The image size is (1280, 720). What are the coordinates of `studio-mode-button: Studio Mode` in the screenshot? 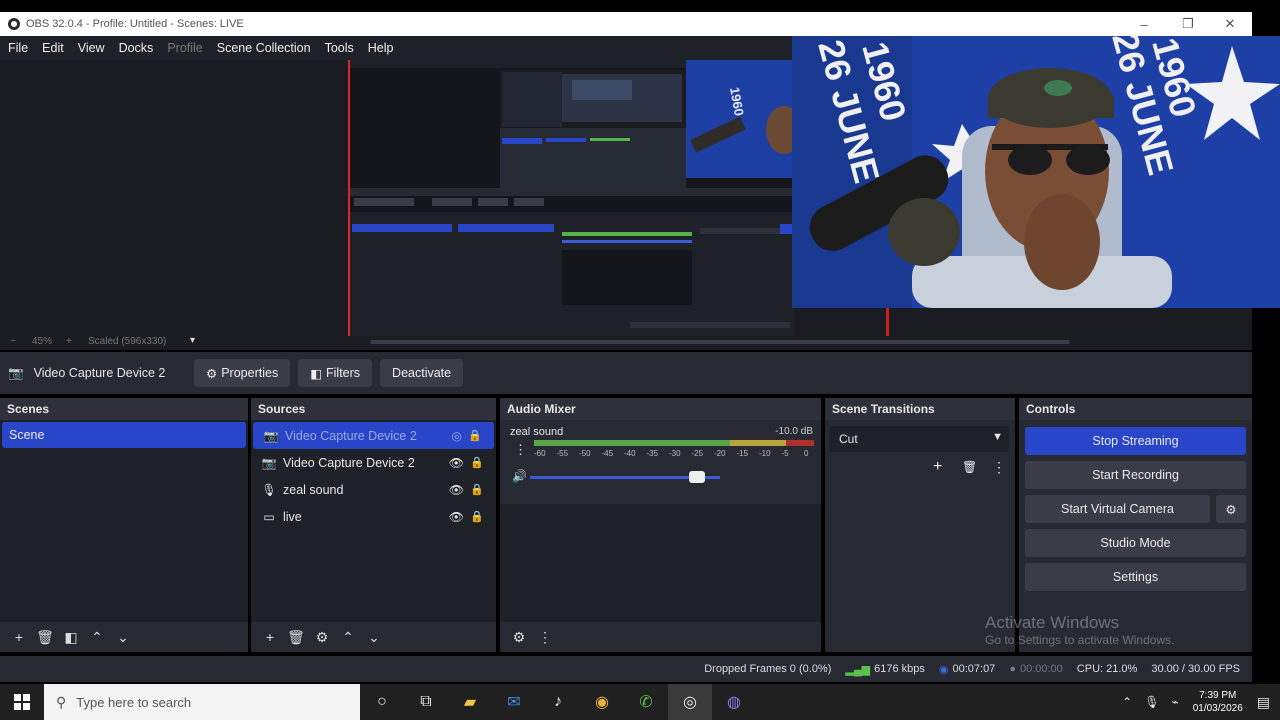 It's located at (1135, 543).